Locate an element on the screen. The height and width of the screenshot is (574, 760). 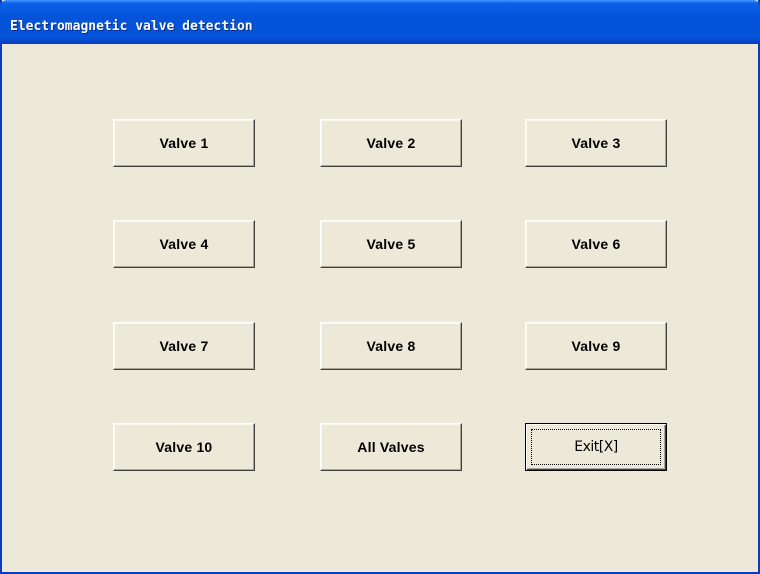
valve-5-button: Valve 5 is located at coordinates (391, 244).